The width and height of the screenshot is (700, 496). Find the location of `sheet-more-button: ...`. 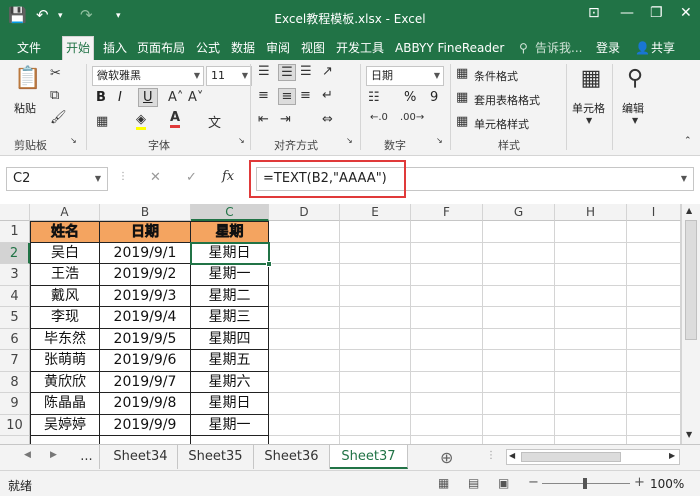

sheet-more-button: ... is located at coordinates (87, 457).